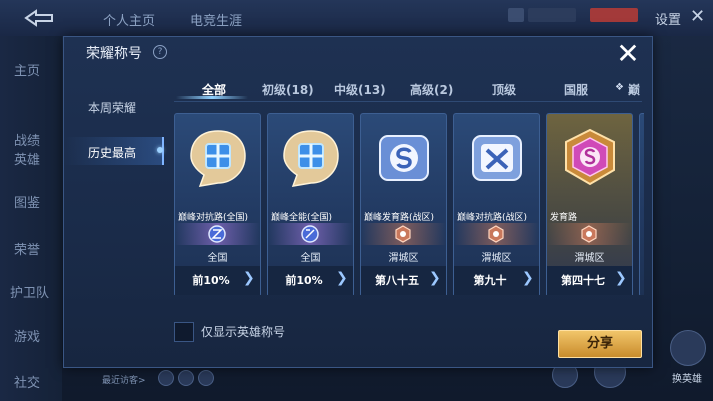 The image size is (713, 401). What do you see at coordinates (160, 150) in the screenshot?
I see `nav-active-dot-icon` at bounding box center [160, 150].